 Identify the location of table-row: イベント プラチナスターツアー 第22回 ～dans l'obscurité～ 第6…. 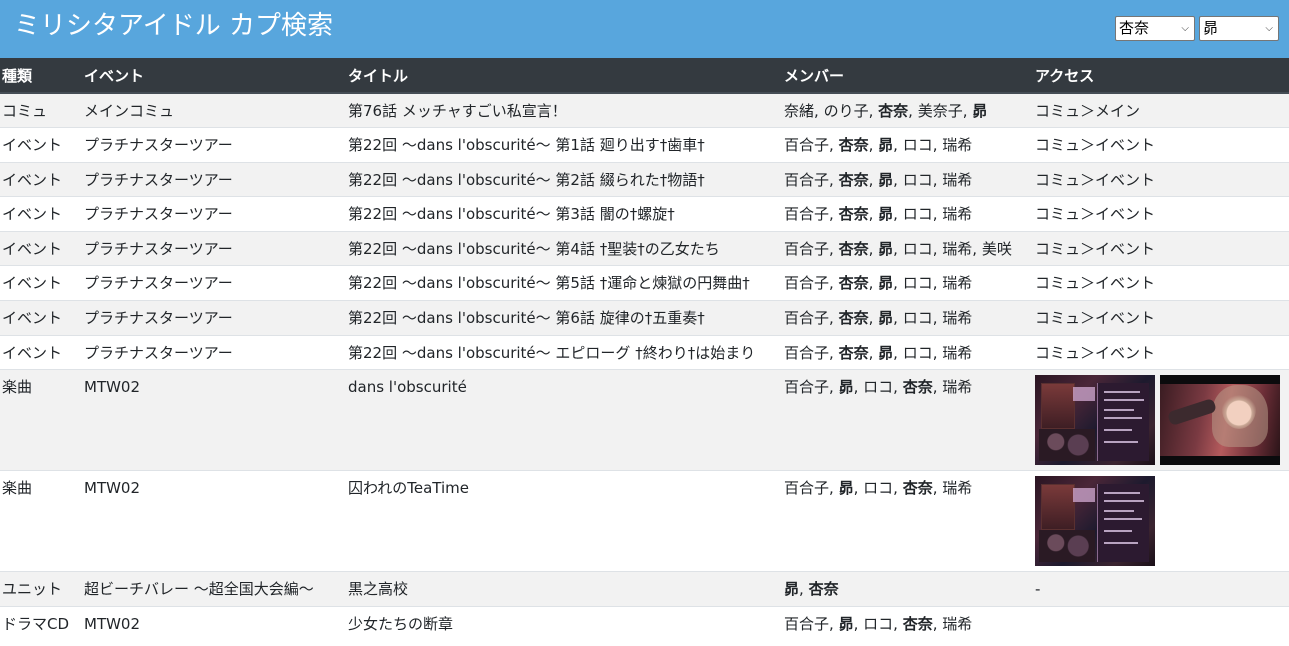
(644, 318).